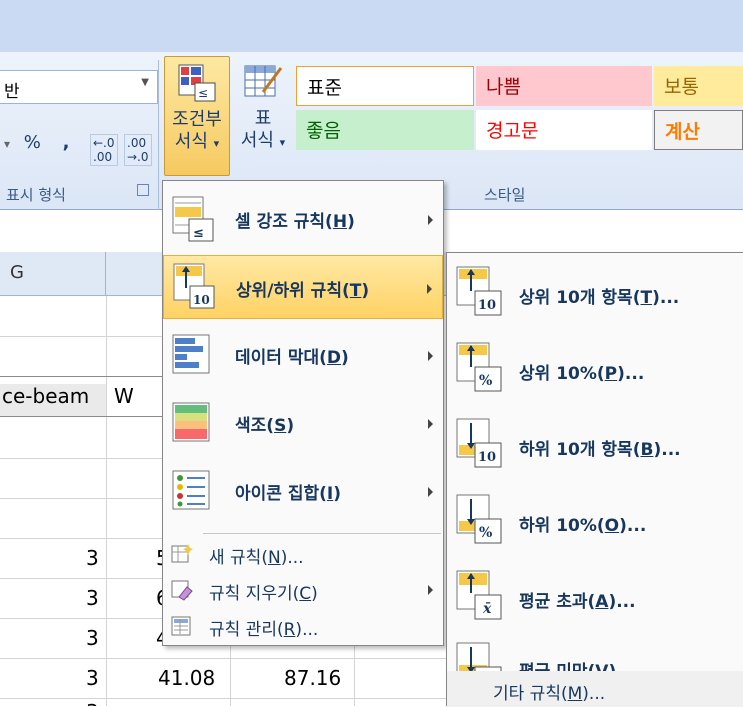 The height and width of the screenshot is (707, 743). What do you see at coordinates (186, 678) in the screenshot?
I see `cell-h-4: 41.08` at bounding box center [186, 678].